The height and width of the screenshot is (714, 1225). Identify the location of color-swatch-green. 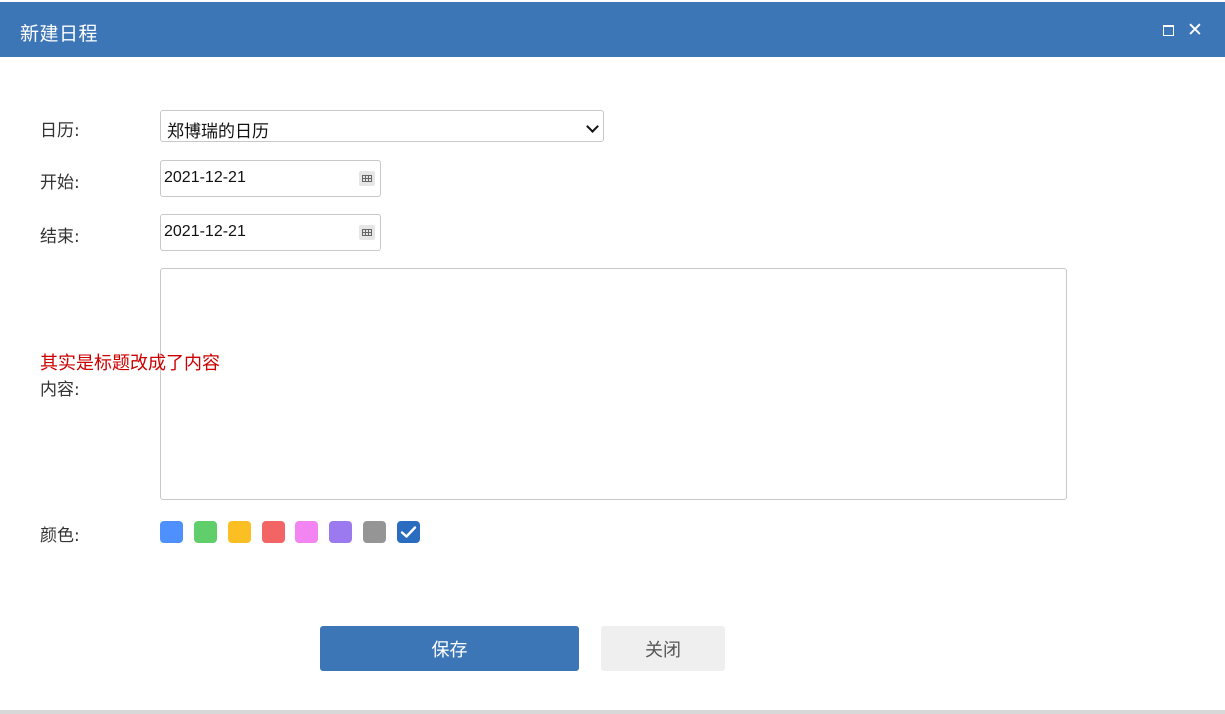
(205, 532).